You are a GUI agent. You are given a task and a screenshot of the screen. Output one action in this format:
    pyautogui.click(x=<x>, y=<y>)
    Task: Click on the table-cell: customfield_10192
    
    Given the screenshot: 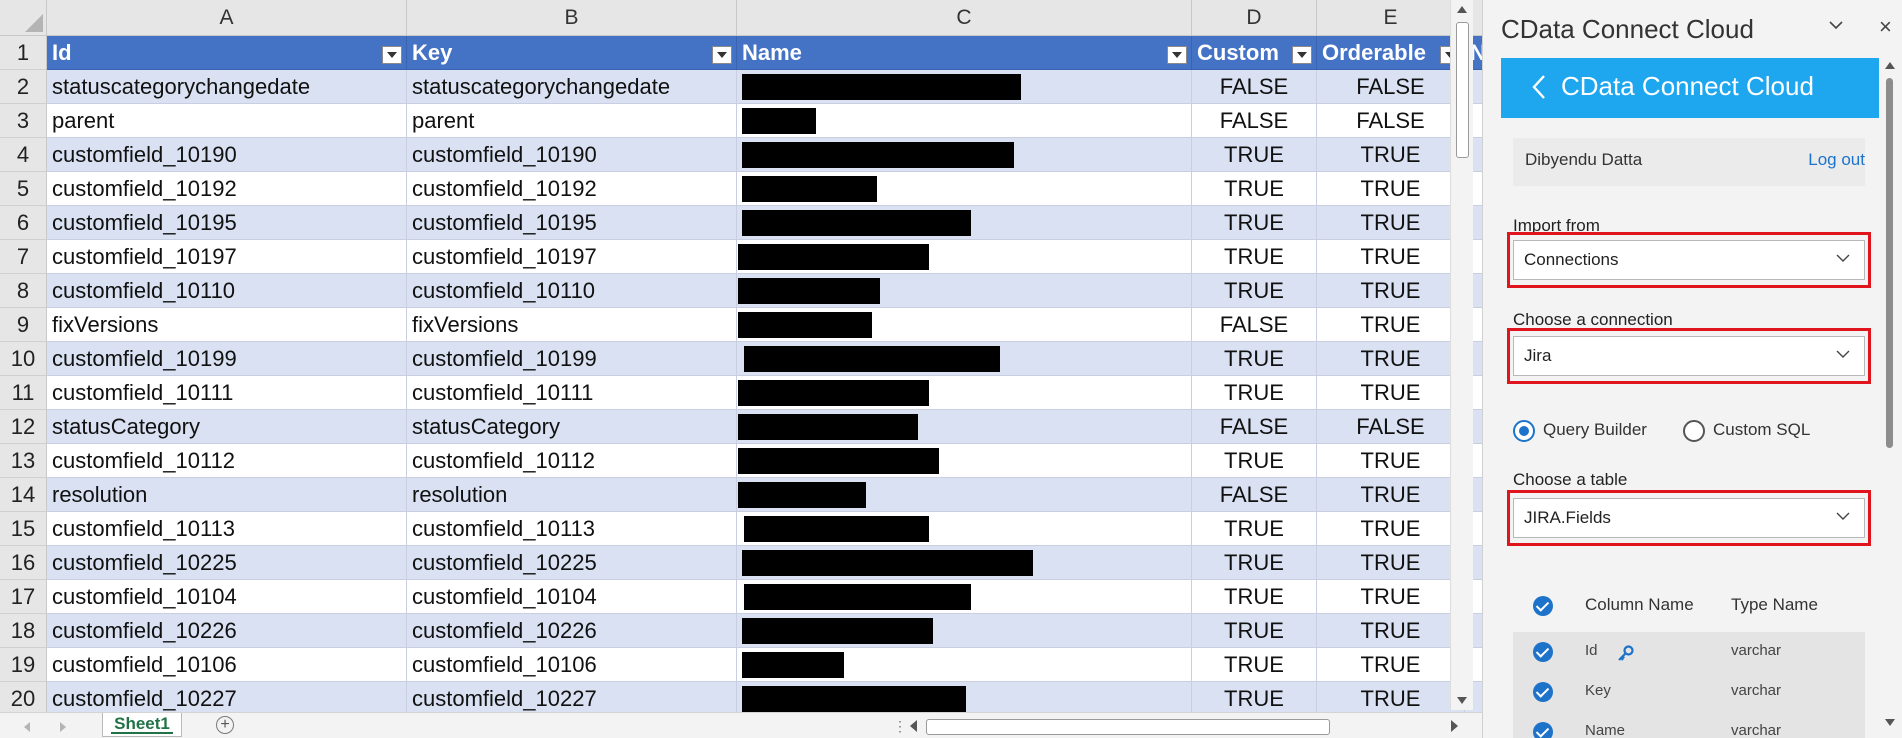 What is the action you would take?
    pyautogui.click(x=227, y=189)
    